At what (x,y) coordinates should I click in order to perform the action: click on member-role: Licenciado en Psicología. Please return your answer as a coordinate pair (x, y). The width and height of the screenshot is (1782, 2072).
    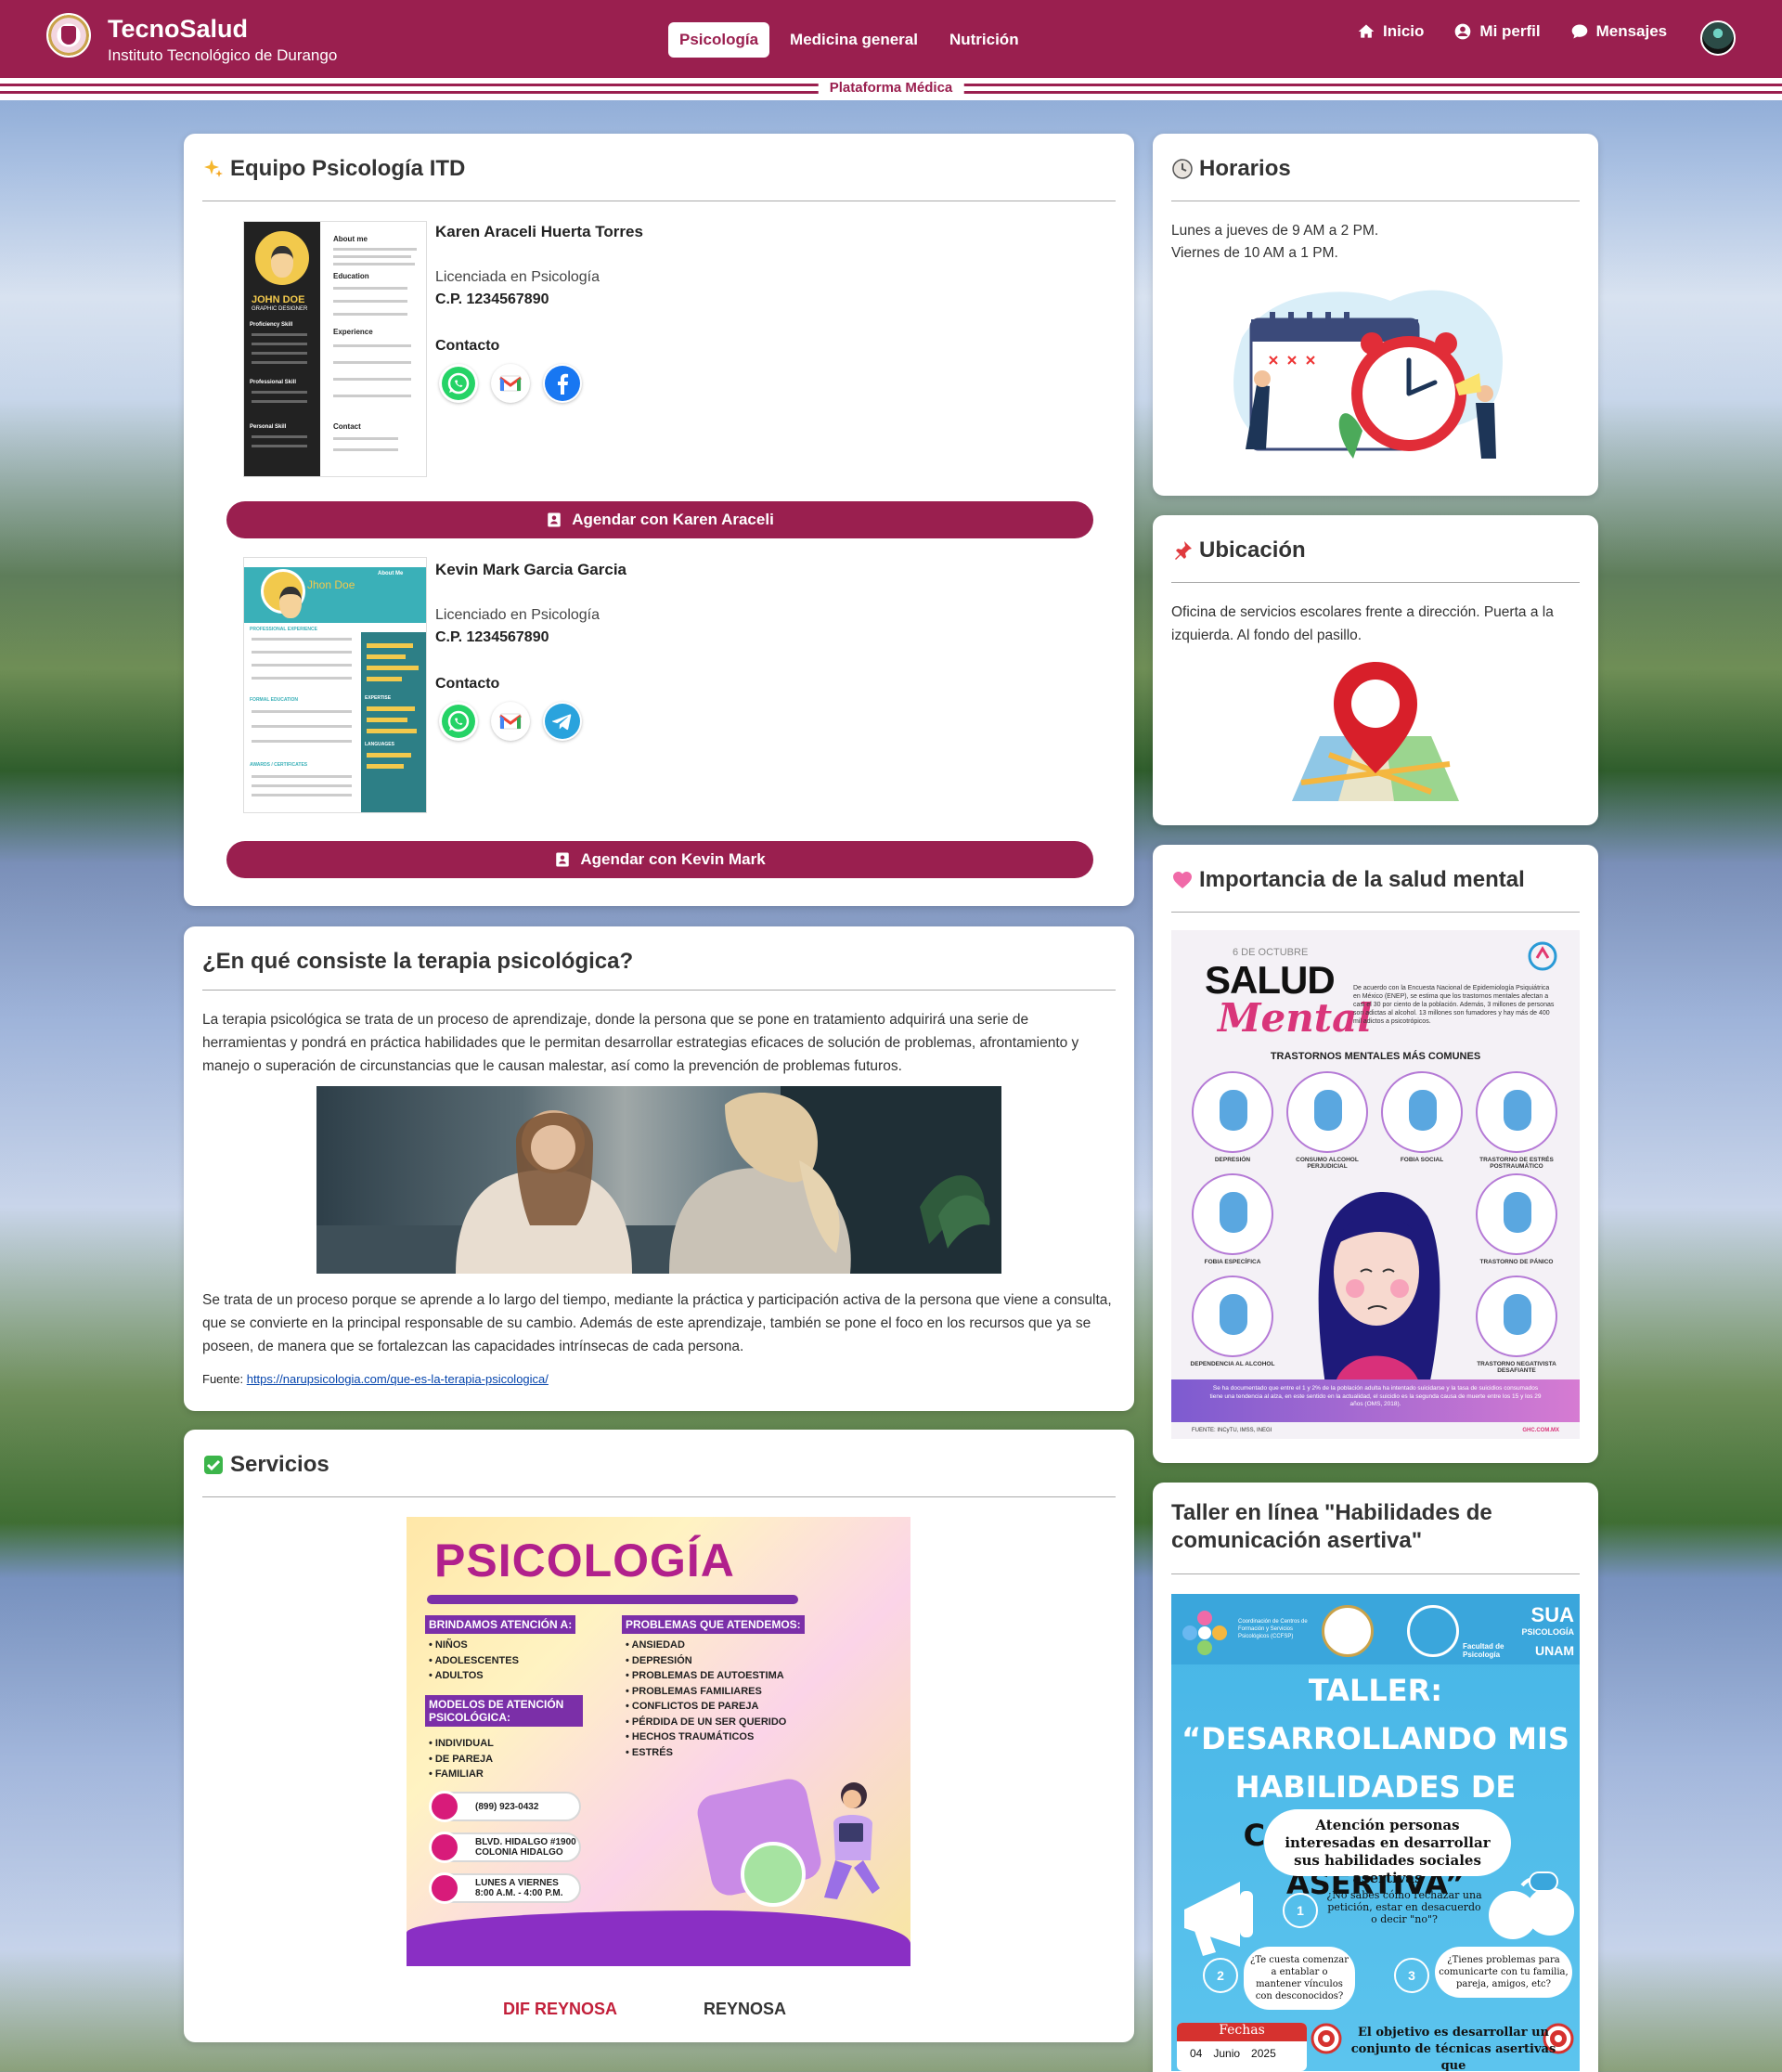
    Looking at the image, I should click on (517, 615).